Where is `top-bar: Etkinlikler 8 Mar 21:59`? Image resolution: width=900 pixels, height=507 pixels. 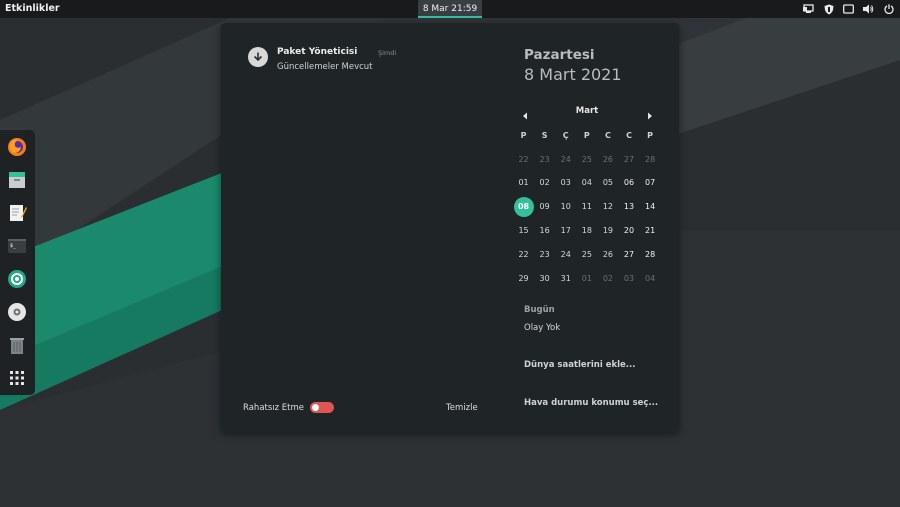 top-bar: Etkinlikler 8 Mar 21:59 is located at coordinates (450, 9).